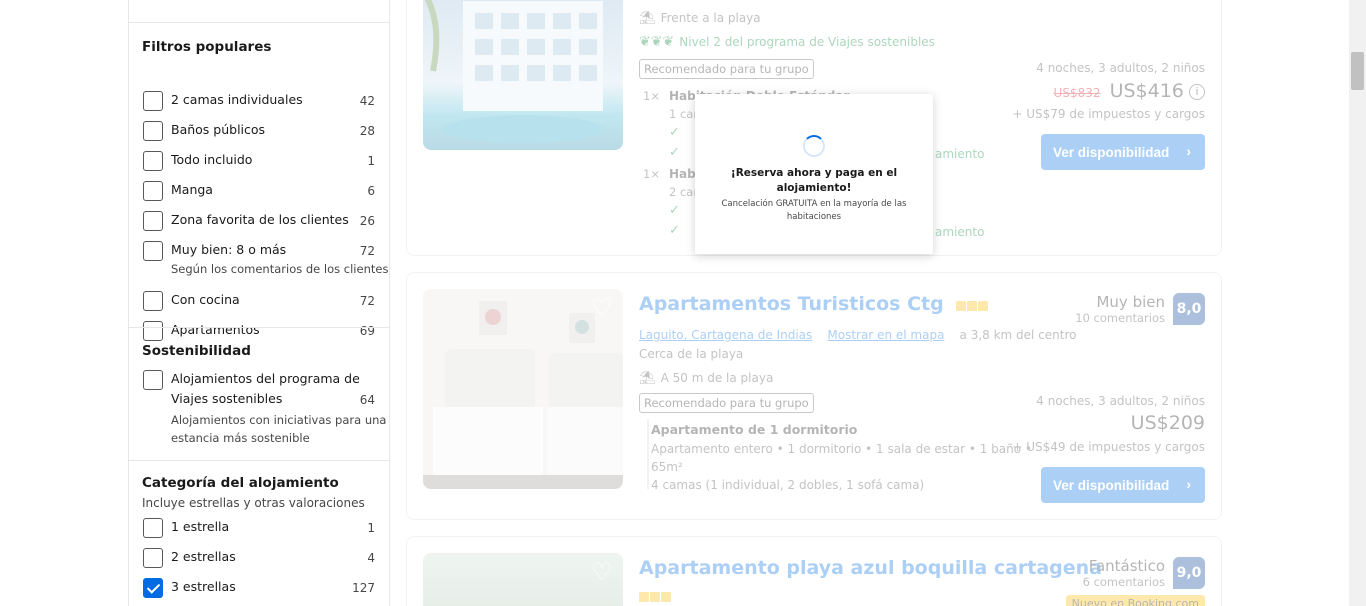 This screenshot has width=1366, height=606. I want to click on button-label: Ver disponibilidad, so click(1111, 152).